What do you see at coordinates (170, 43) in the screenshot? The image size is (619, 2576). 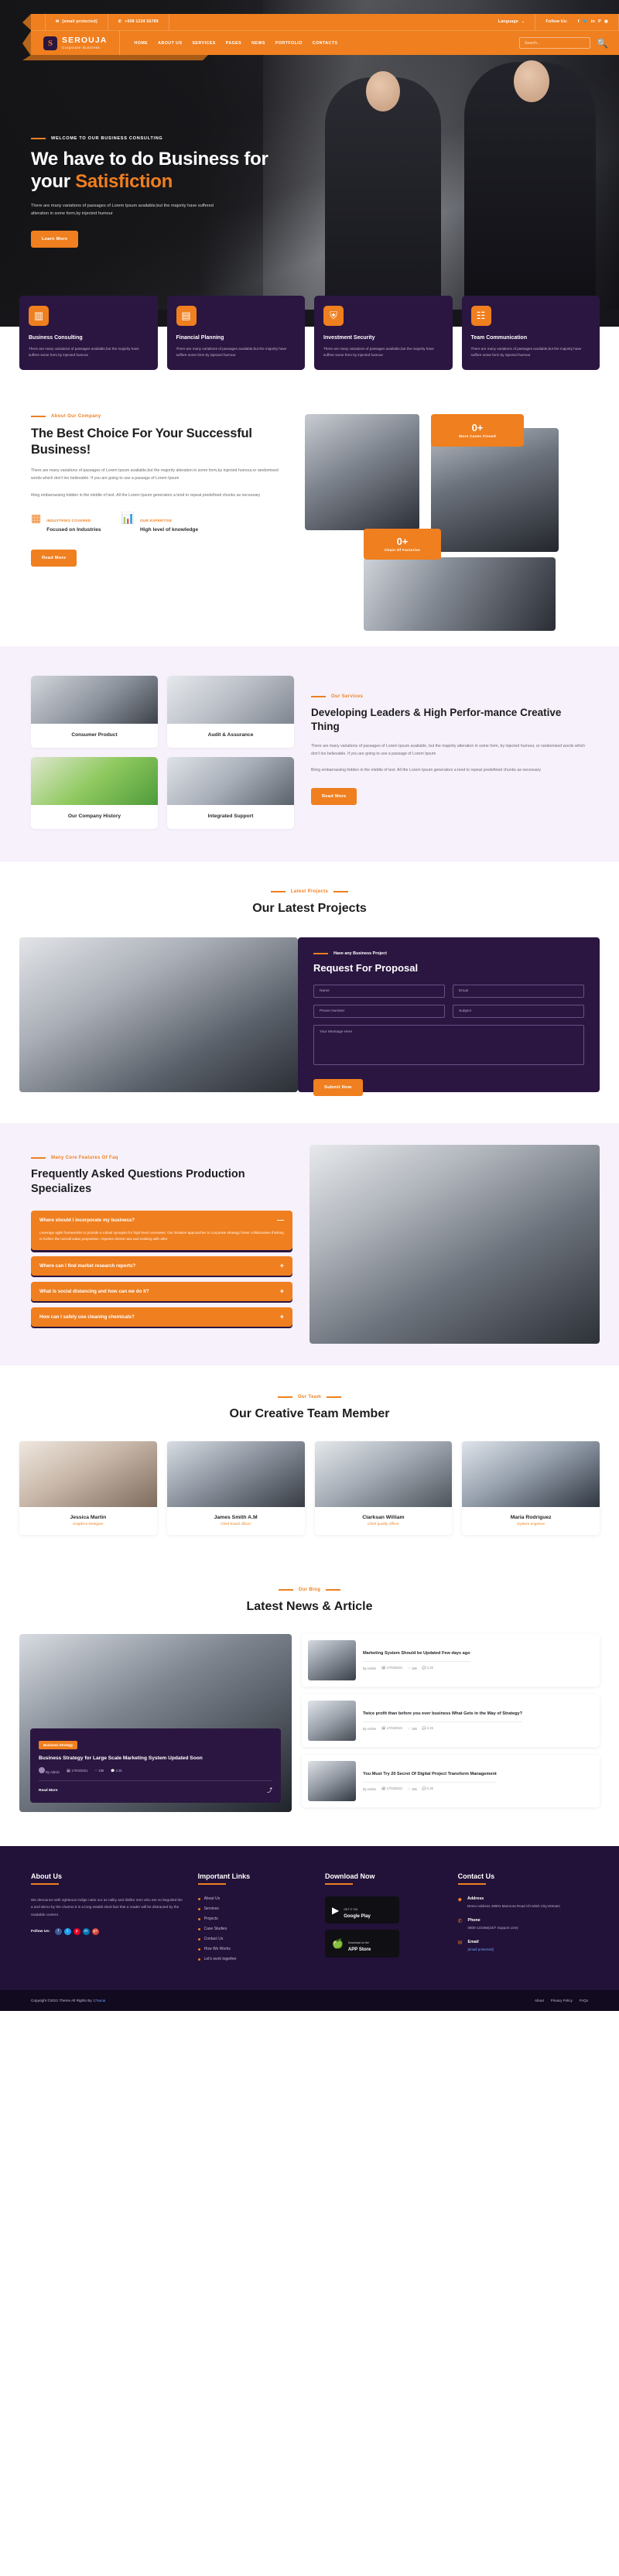 I see `nav-item-about-us: ABOUT US` at bounding box center [170, 43].